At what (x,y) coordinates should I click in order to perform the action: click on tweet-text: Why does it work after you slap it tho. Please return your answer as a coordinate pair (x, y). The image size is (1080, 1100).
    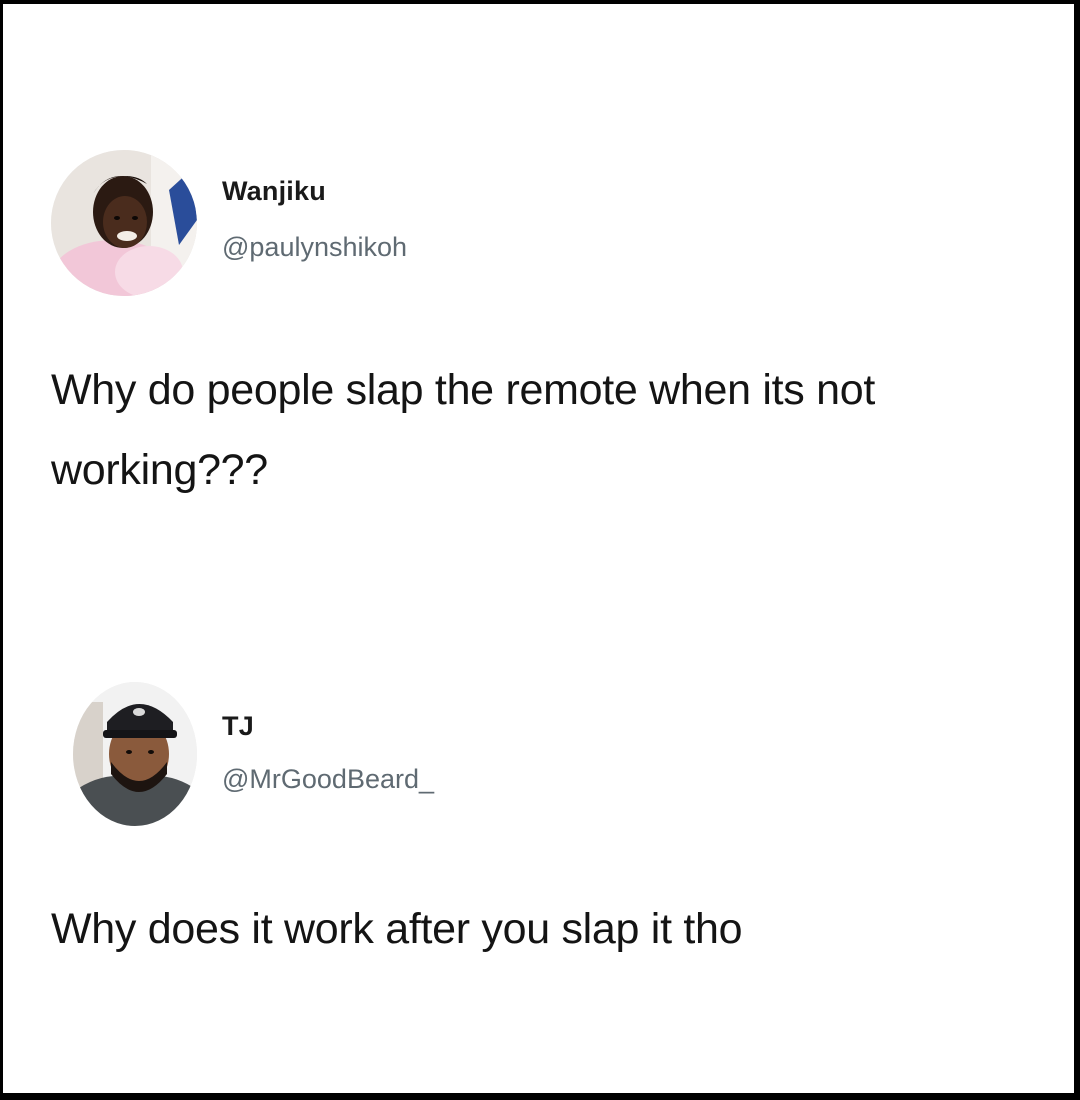
    Looking at the image, I should click on (397, 929).